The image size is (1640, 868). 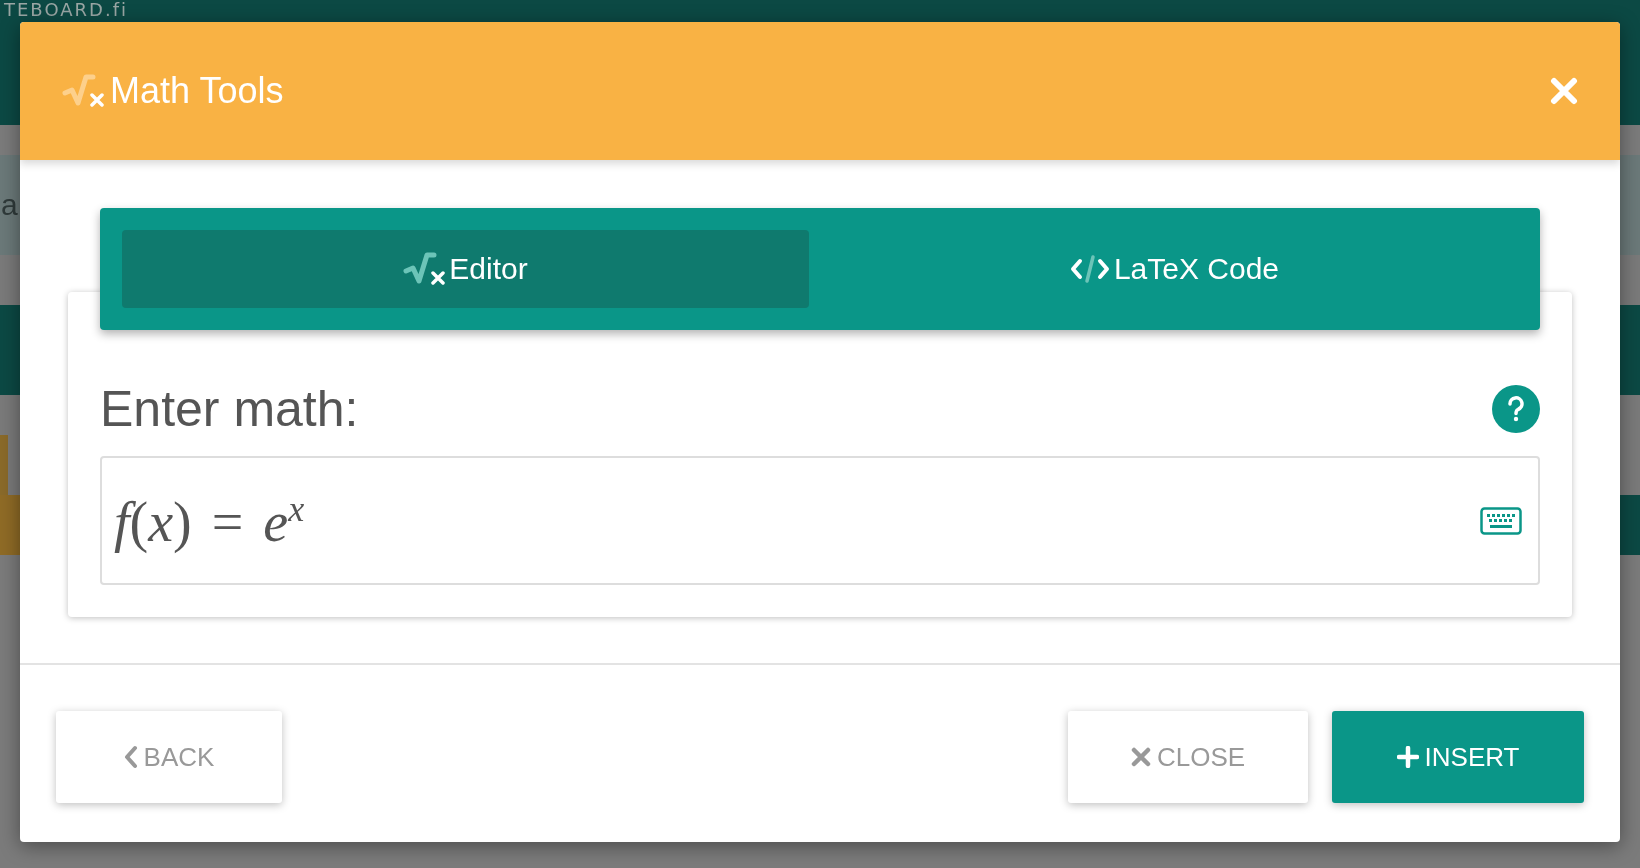 I want to click on tab: Editor, so click(x=465, y=269).